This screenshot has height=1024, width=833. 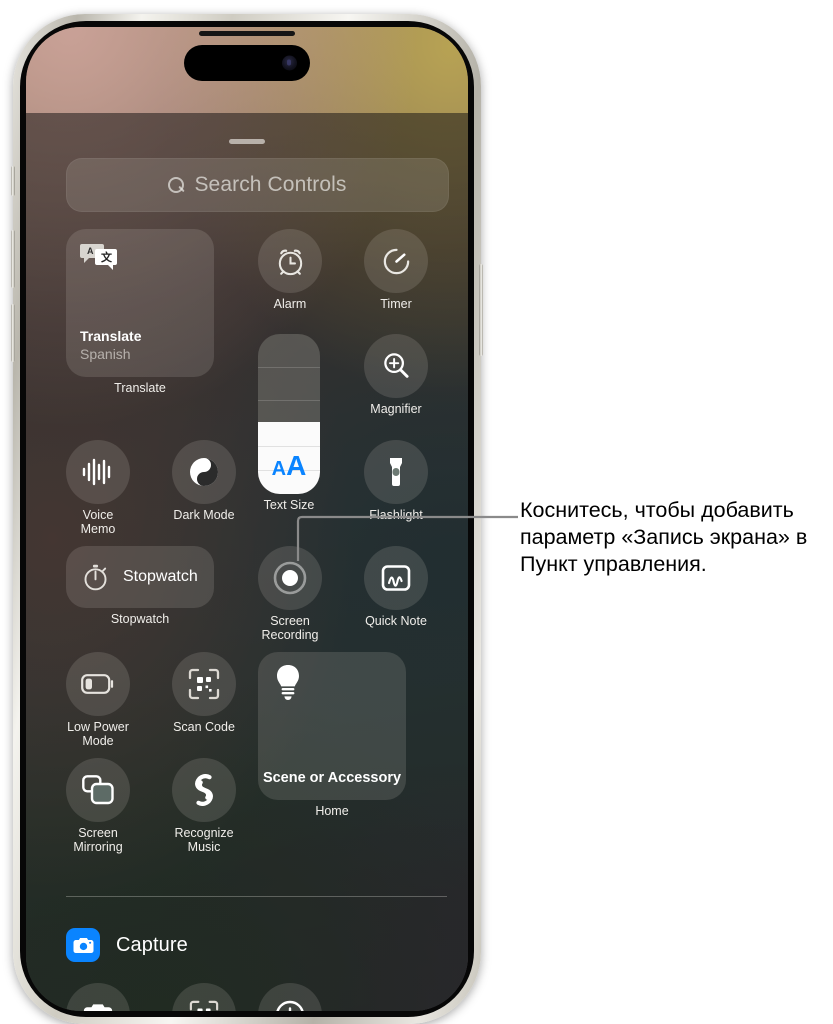 What do you see at coordinates (290, 304) in the screenshot?
I see `alarm-label: Alarm` at bounding box center [290, 304].